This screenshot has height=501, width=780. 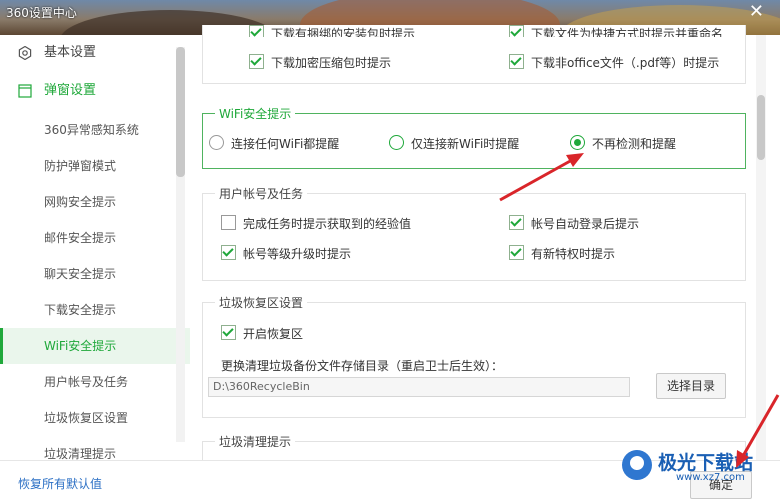 What do you see at coordinates (70, 90) in the screenshot?
I see `sidebar-item-label: 弹窗设置` at bounding box center [70, 90].